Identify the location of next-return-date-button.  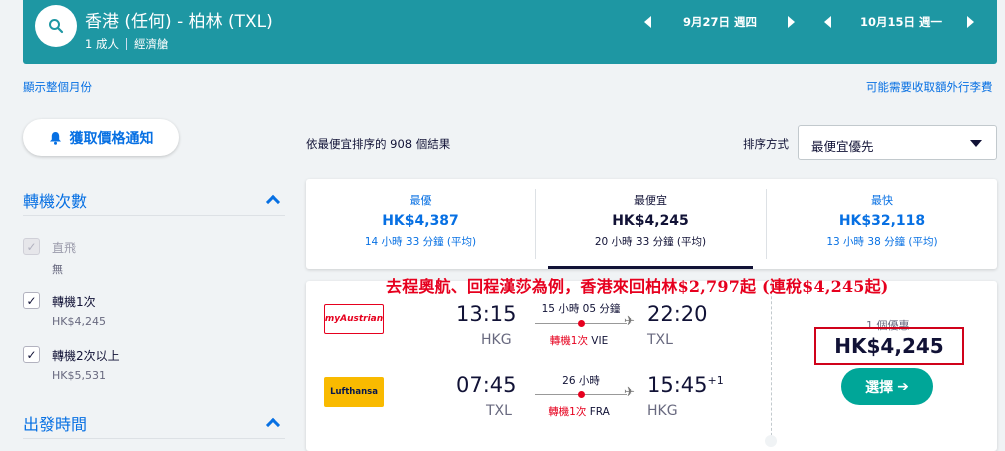
(970, 22).